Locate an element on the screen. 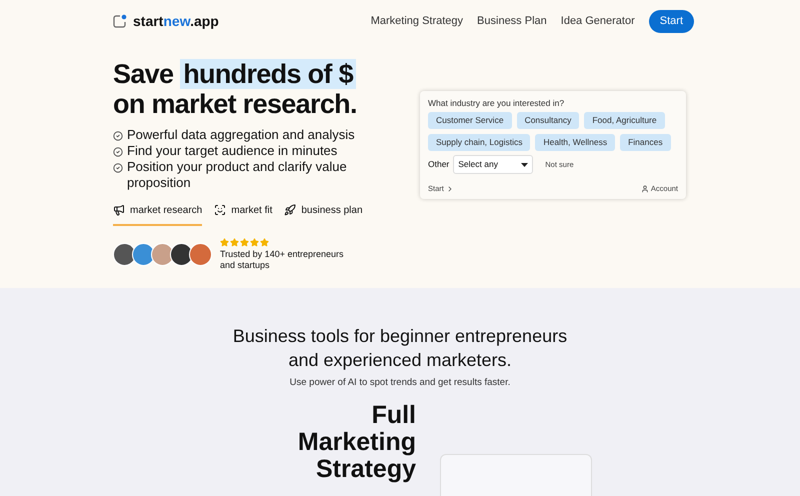  industry-chip: Finances is located at coordinates (645, 143).